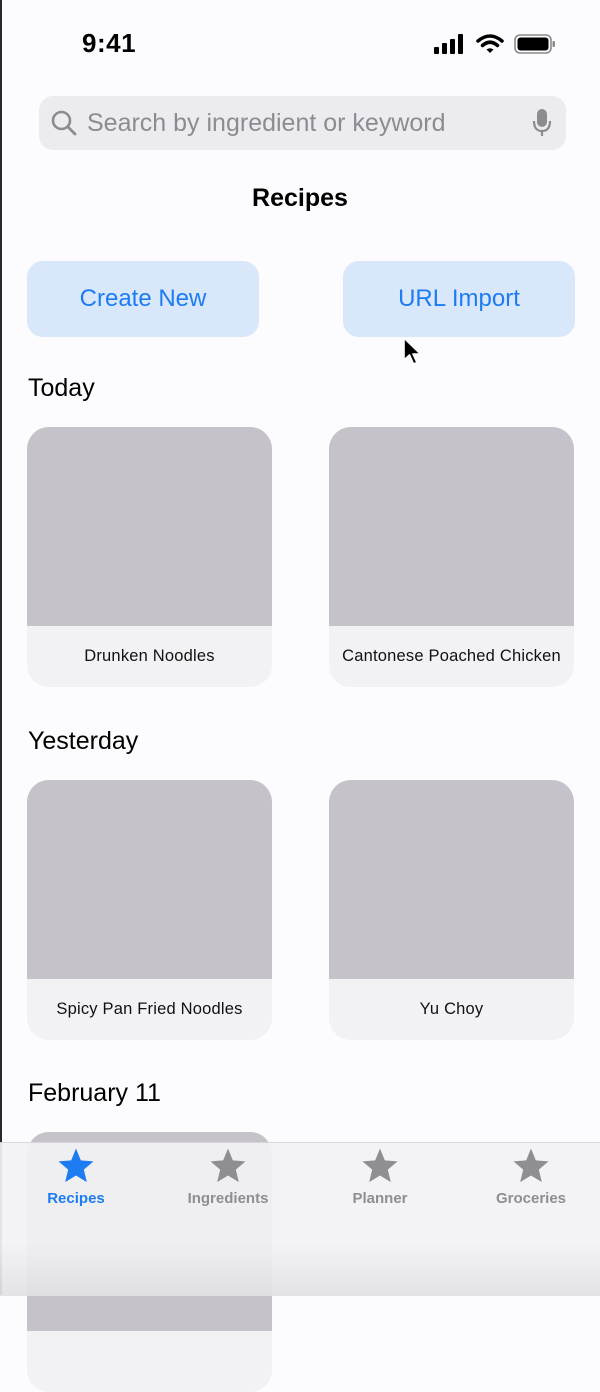 This screenshot has height=1392, width=600. Describe the element at coordinates (76, 1198) in the screenshot. I see `tab-label: Recipes` at that location.